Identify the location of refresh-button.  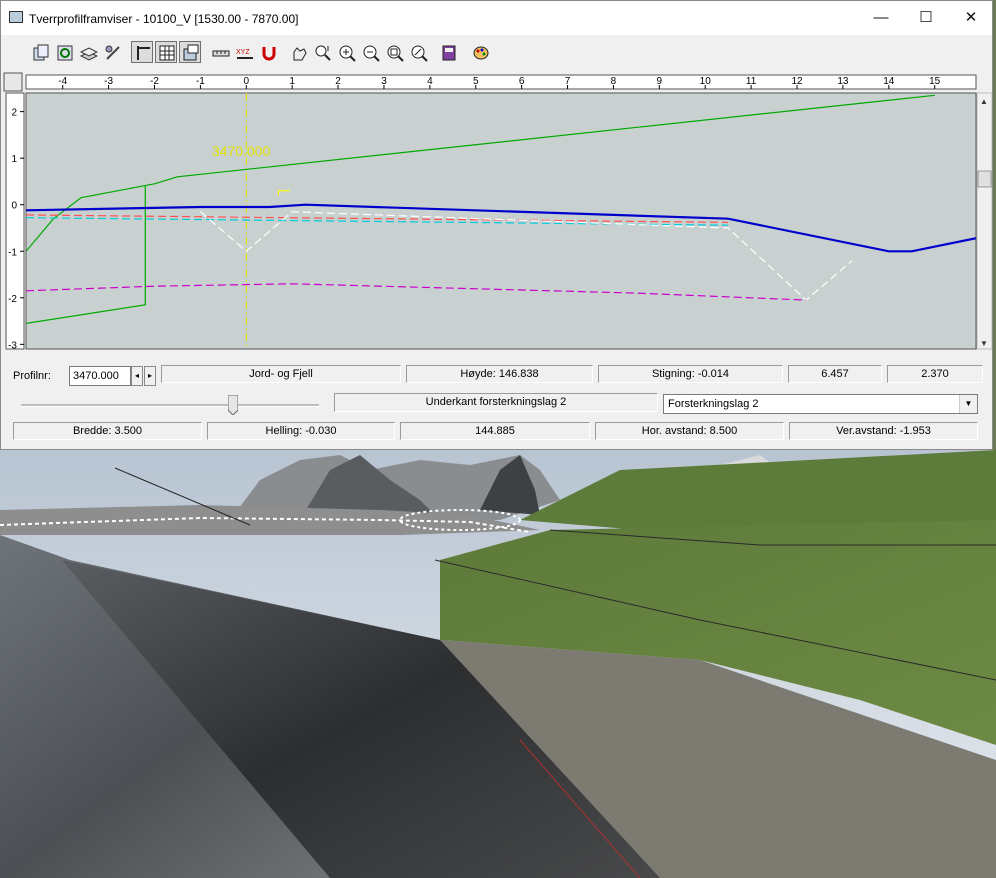
(64, 52).